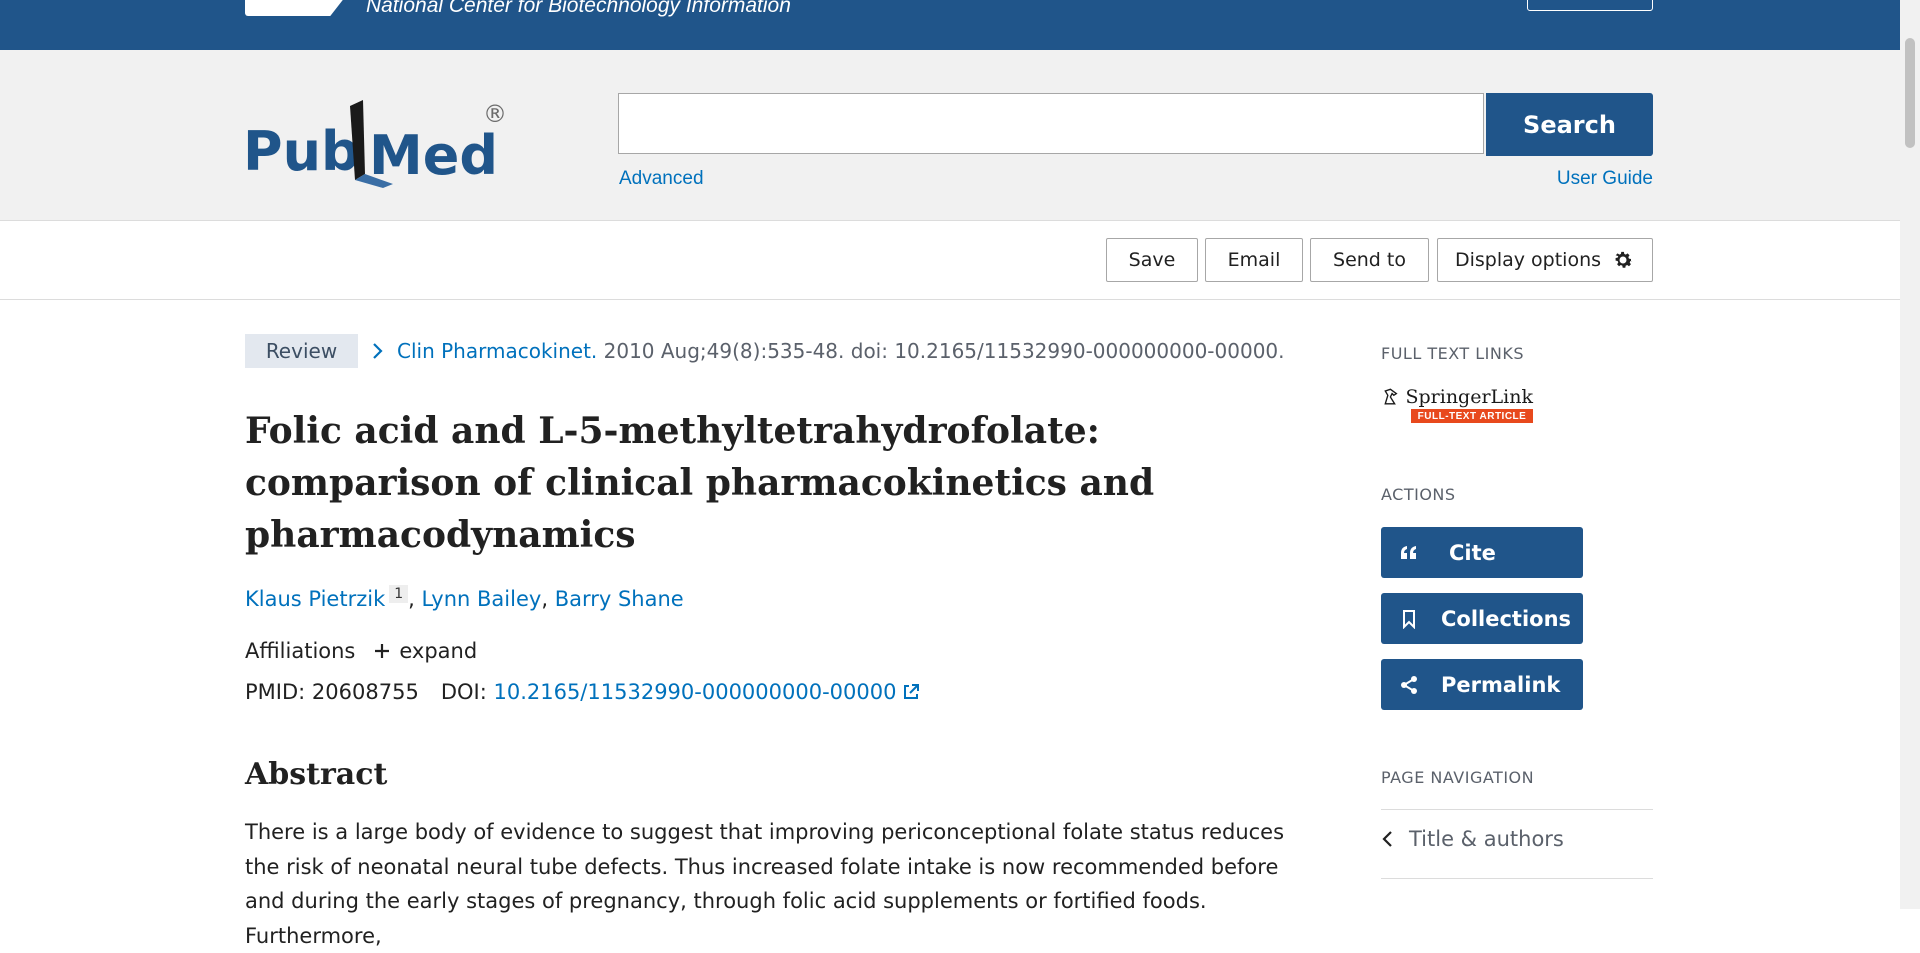 The image size is (1920, 953). I want to click on collections-button: Collections, so click(1482, 618).